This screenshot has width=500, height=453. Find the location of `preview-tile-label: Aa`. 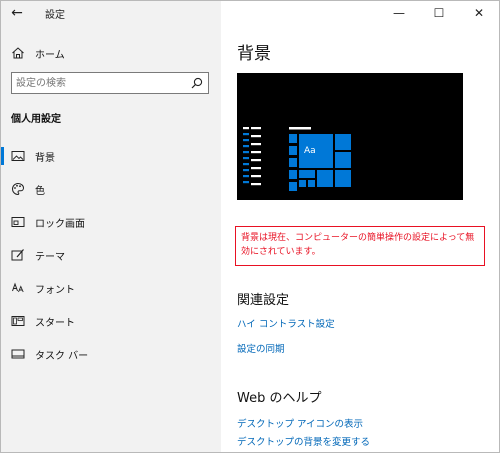

preview-tile-label: Aa is located at coordinates (310, 151).